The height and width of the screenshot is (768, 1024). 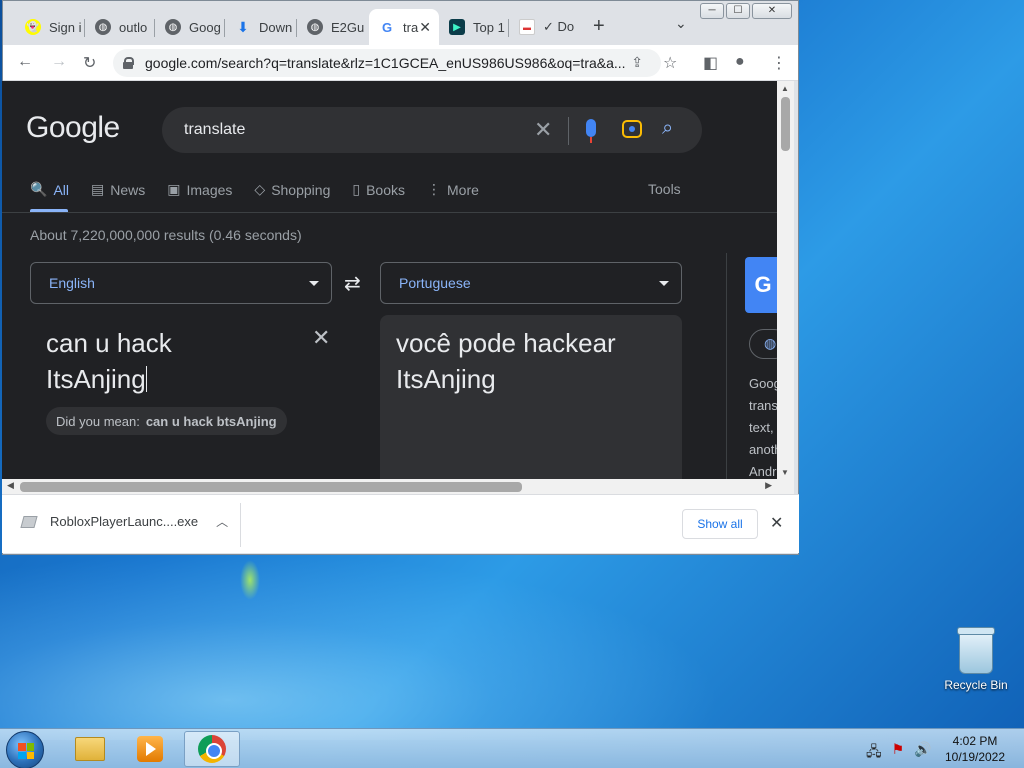 I want to click on translation-output: você pode hackear ItsAnjing, so click(x=531, y=397).